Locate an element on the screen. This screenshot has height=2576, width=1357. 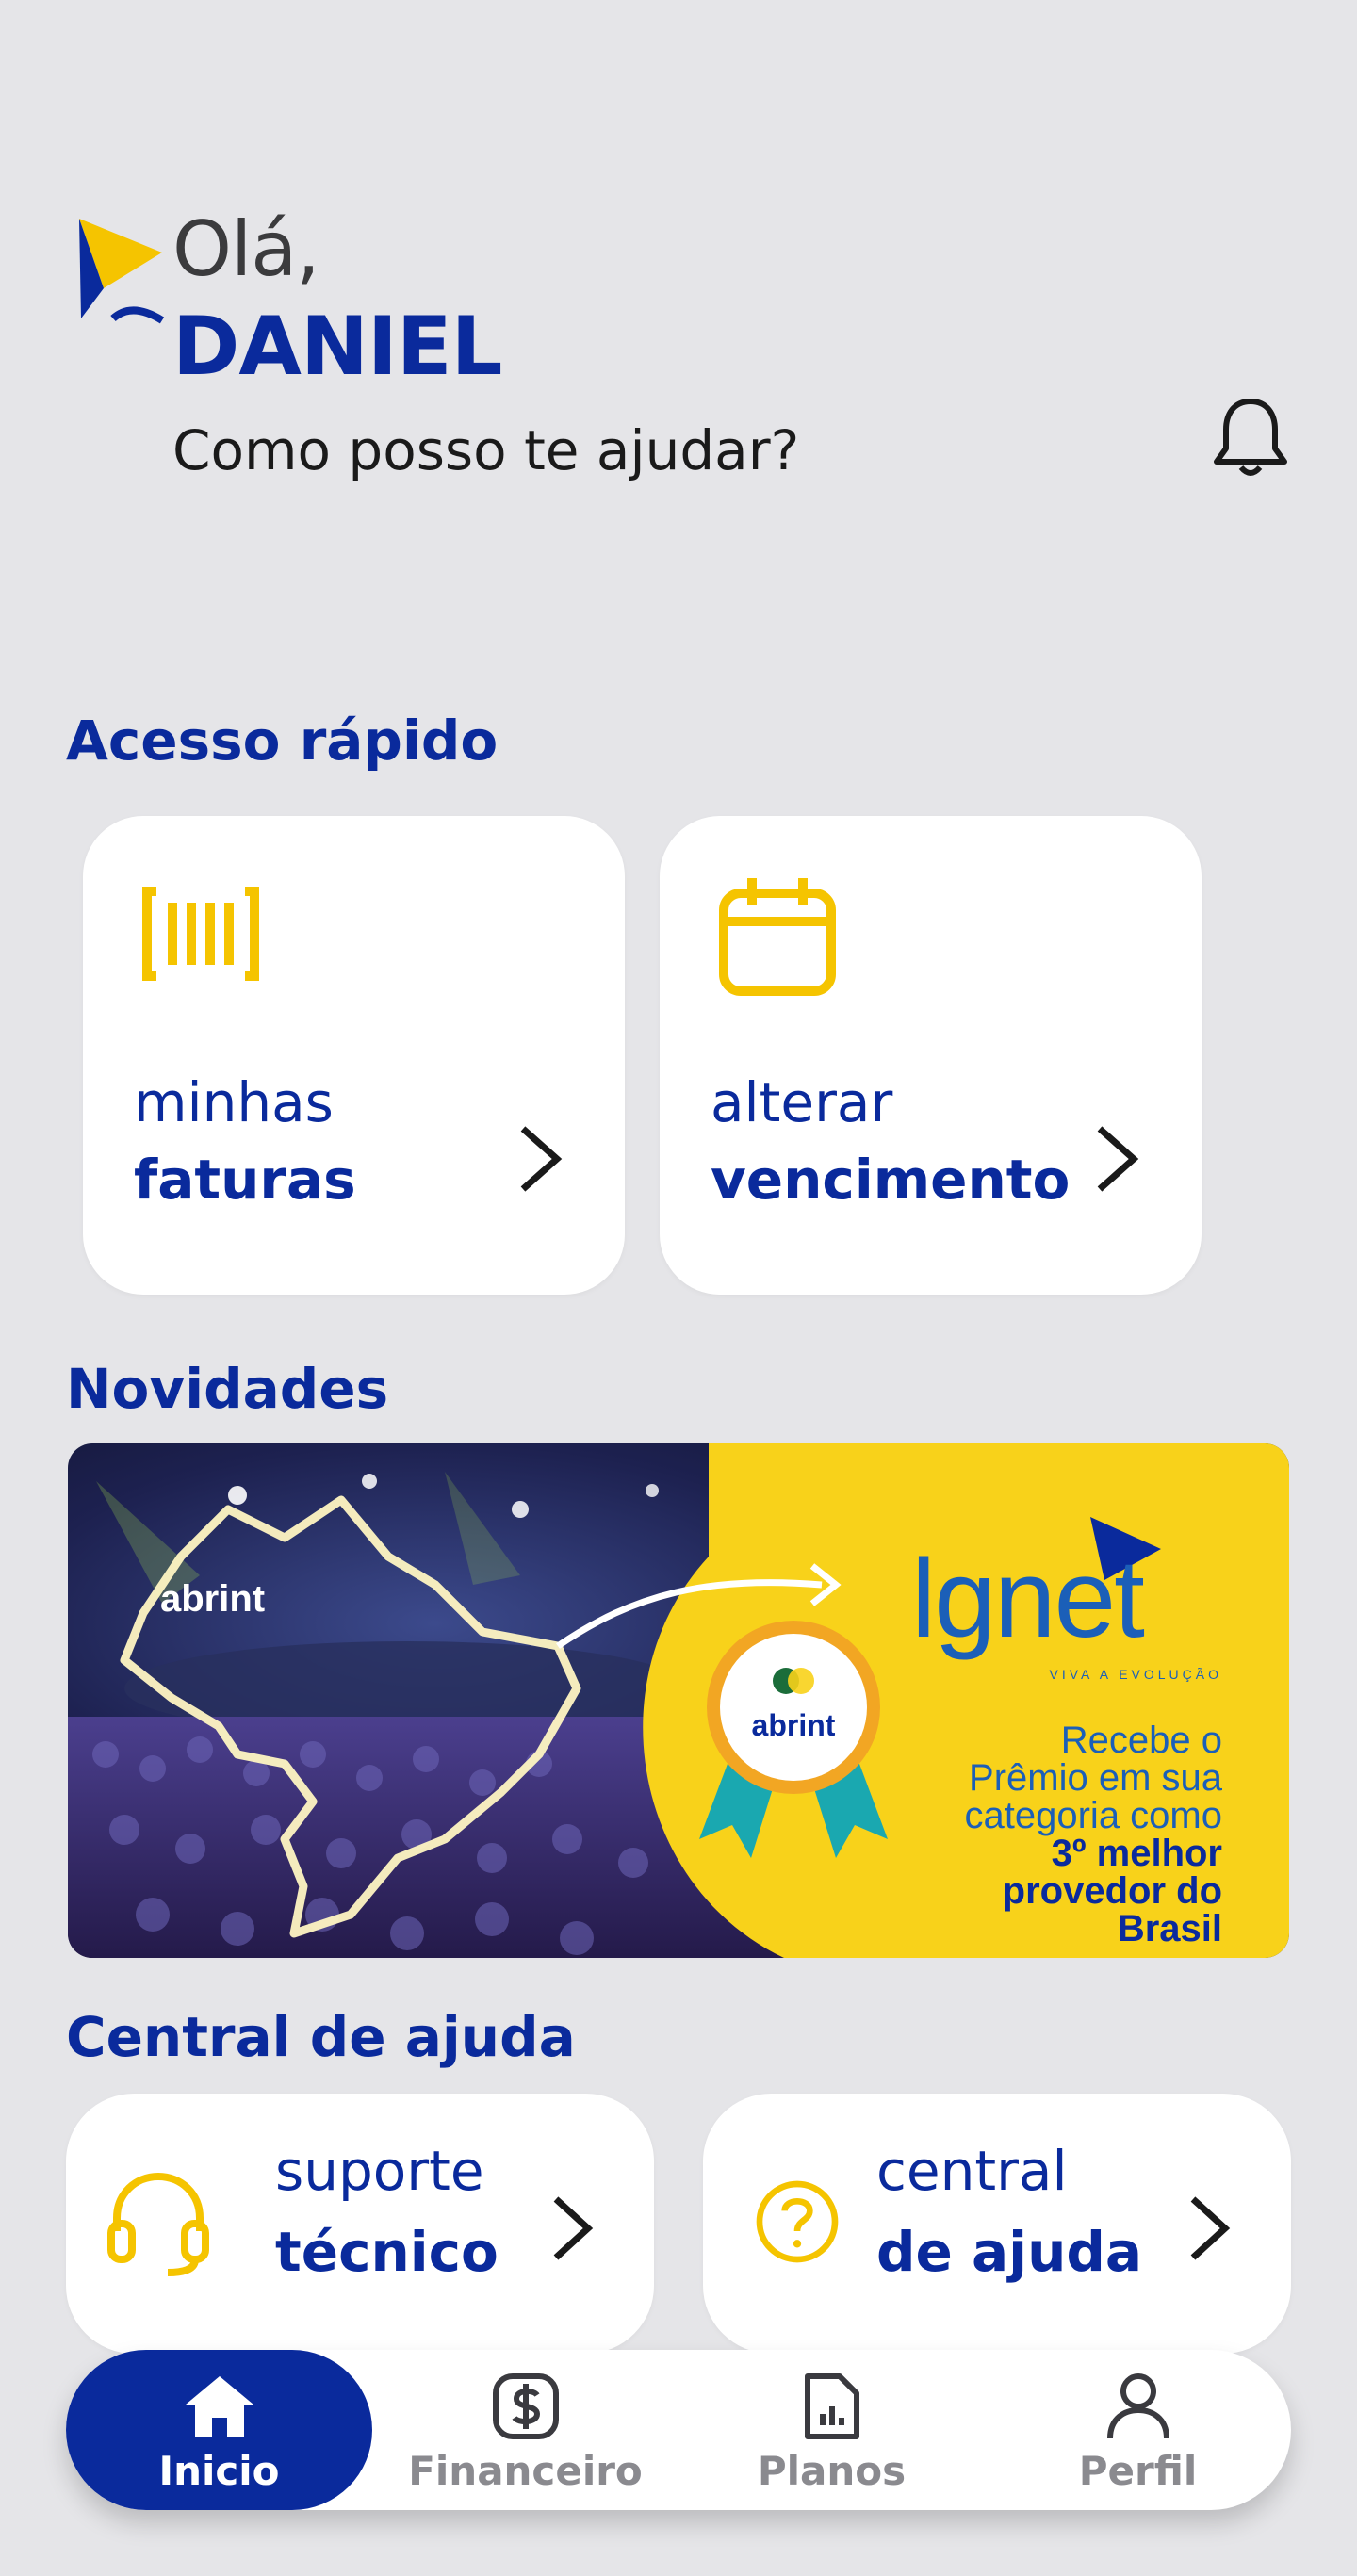
tech-support-card: suporte técnico is located at coordinates (360, 2224).